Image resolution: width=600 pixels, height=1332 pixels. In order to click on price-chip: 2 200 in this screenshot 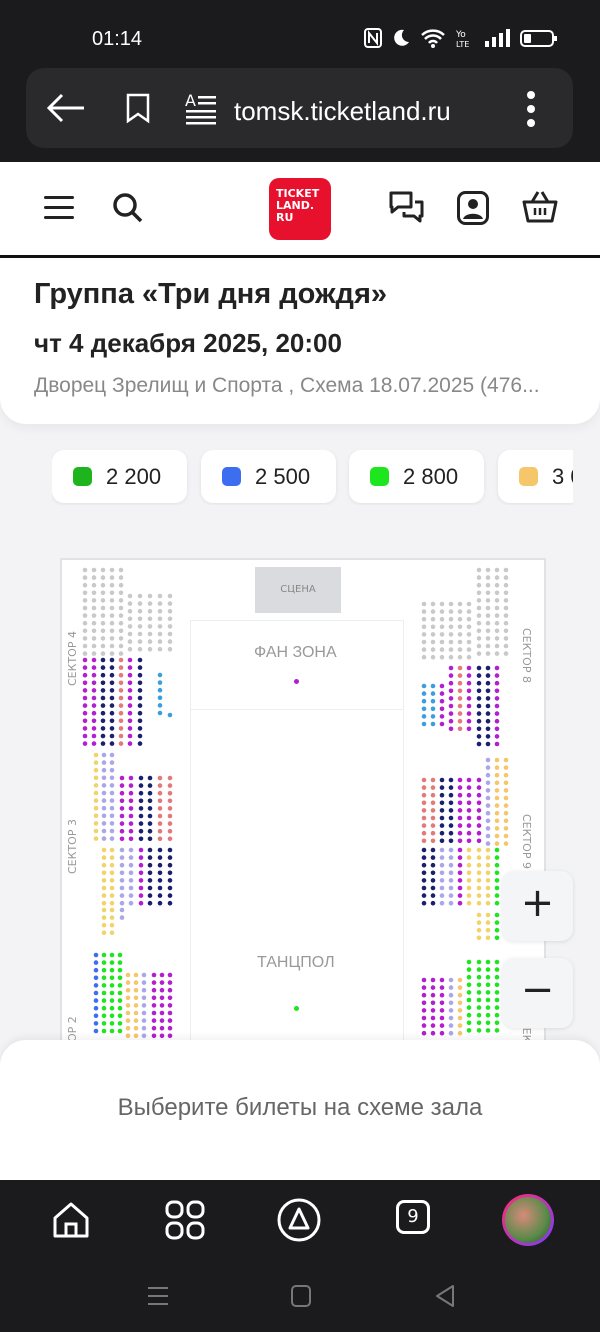, I will do `click(119, 476)`.